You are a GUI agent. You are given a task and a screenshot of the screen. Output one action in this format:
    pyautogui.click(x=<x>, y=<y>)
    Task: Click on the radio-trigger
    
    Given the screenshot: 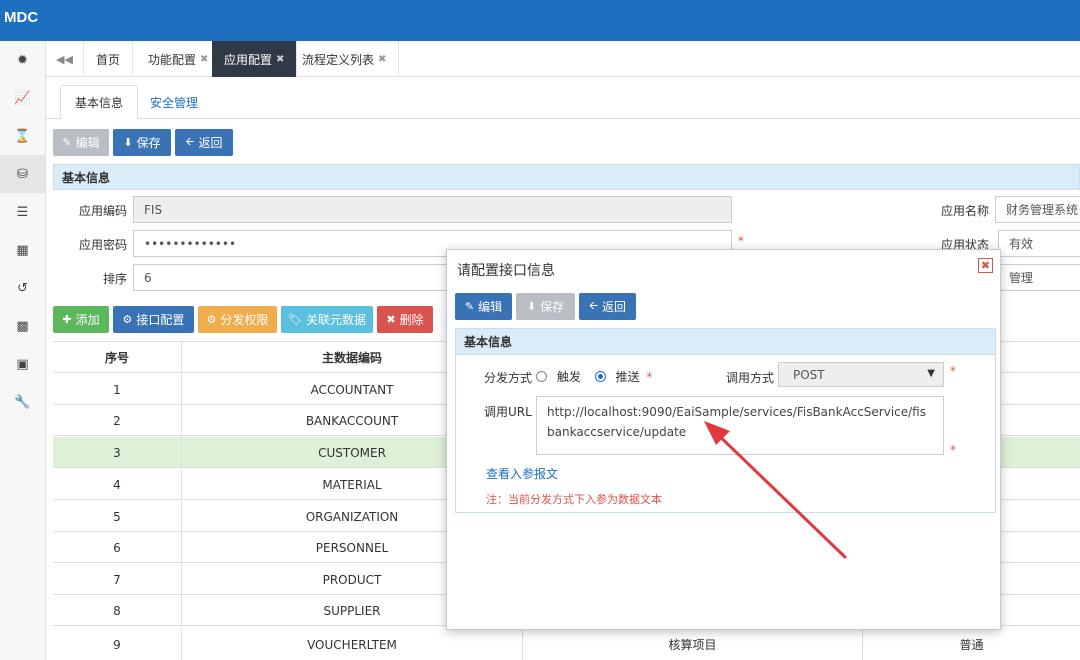 What is the action you would take?
    pyautogui.click(x=541, y=376)
    